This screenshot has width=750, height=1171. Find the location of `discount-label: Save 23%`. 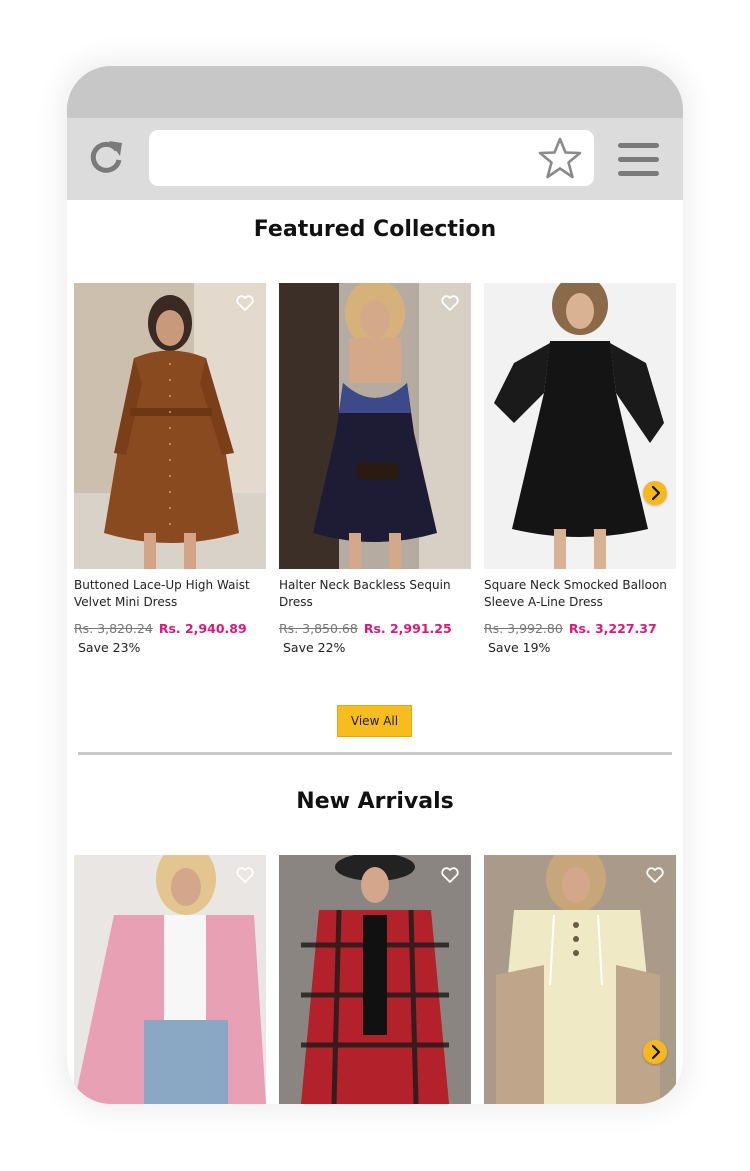

discount-label: Save 23% is located at coordinates (109, 647).